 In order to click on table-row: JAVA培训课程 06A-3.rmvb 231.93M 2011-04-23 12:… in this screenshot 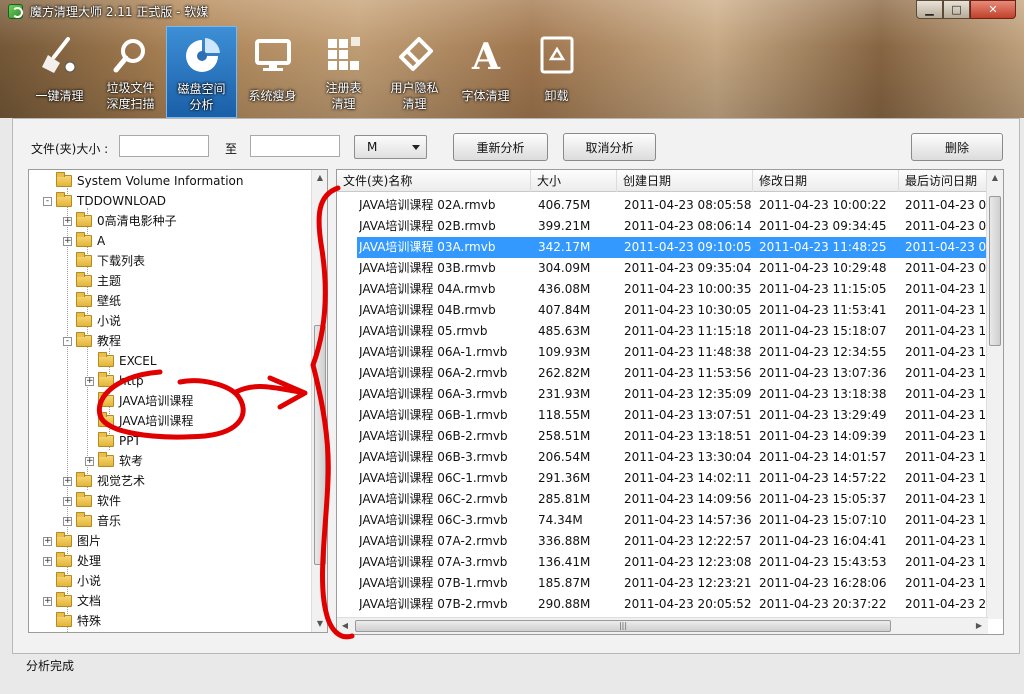, I will do `click(672, 394)`.